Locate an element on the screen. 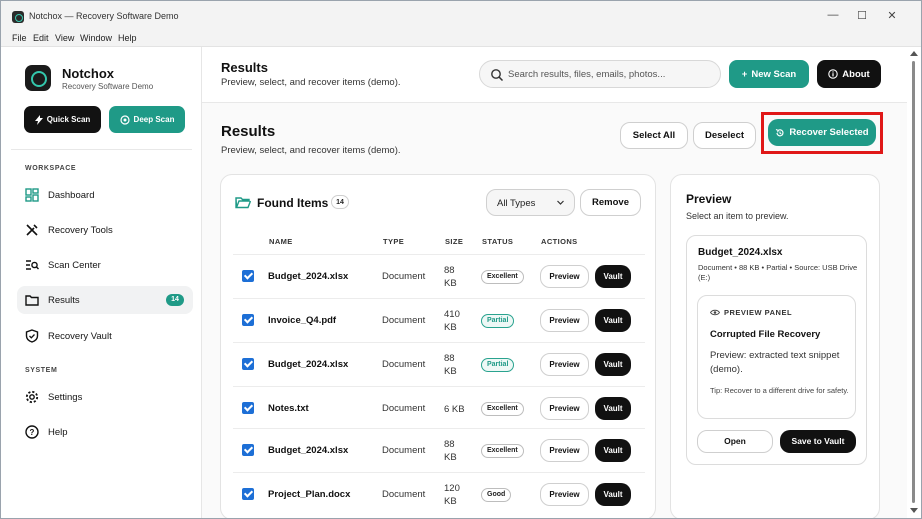 This screenshot has width=922, height=519. scrollbar is located at coordinates (914, 282).